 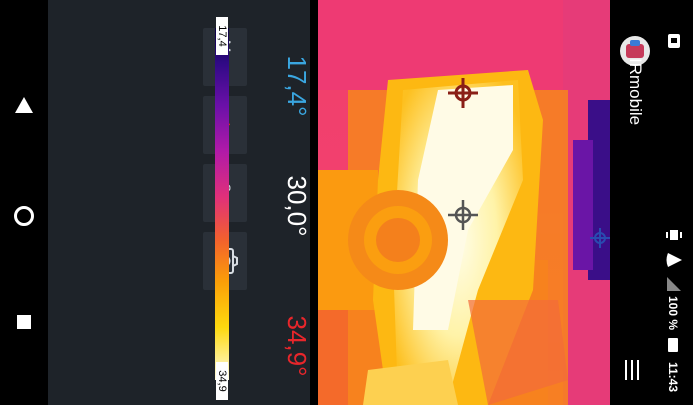 I want to click on vibrate-icon, so click(x=674, y=235).